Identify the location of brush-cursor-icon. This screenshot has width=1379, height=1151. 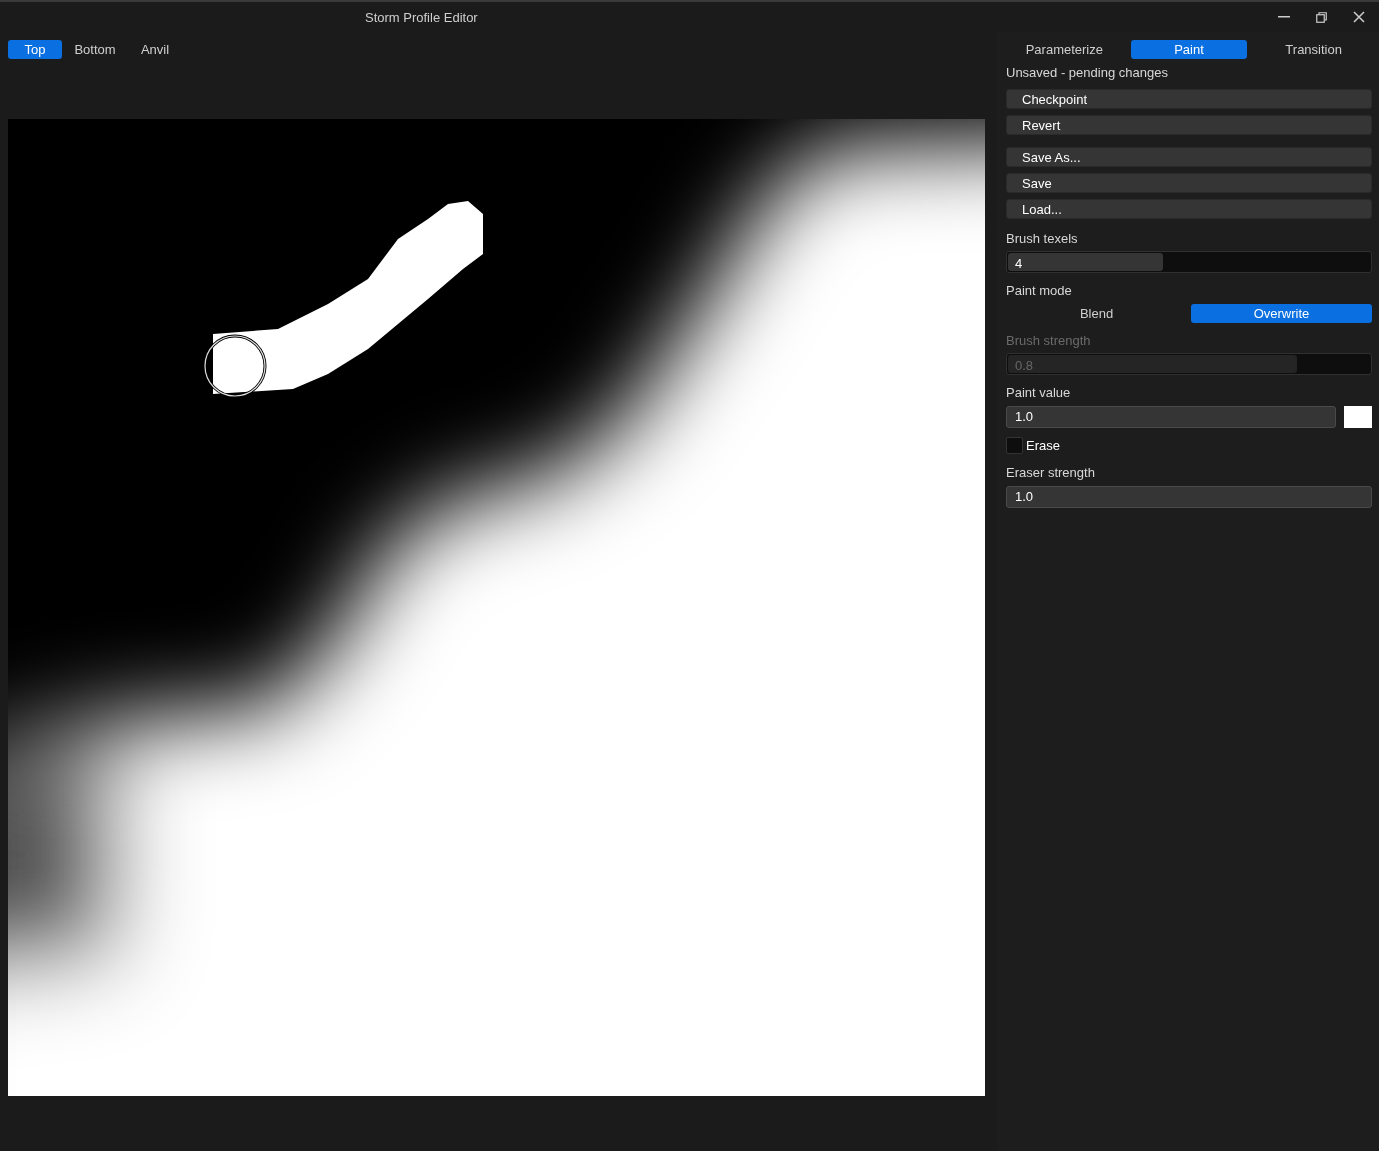
(235, 366).